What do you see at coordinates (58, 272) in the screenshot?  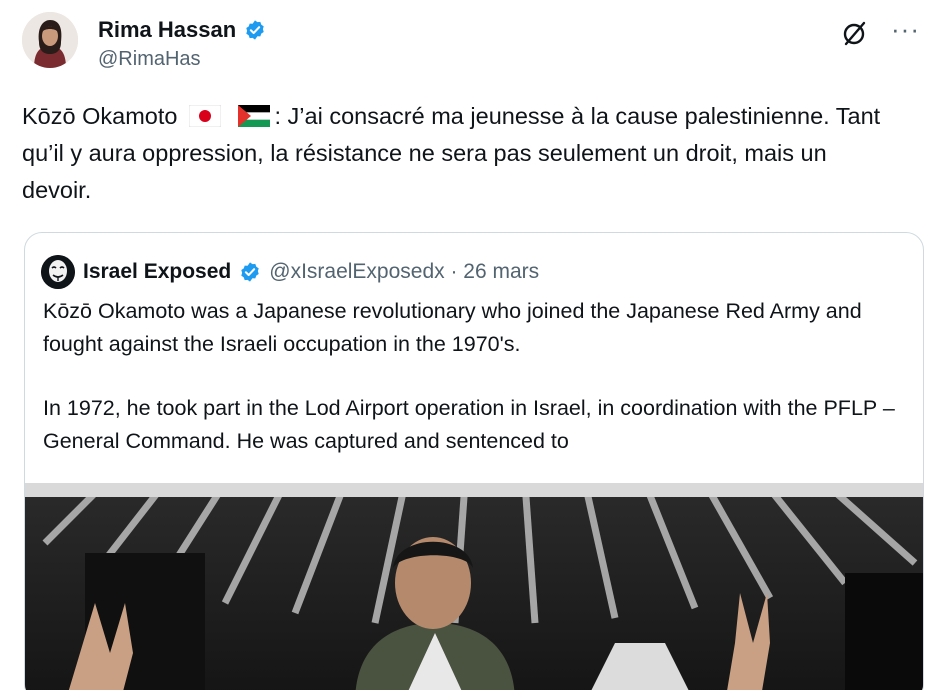 I see `quoted-author-avatar` at bounding box center [58, 272].